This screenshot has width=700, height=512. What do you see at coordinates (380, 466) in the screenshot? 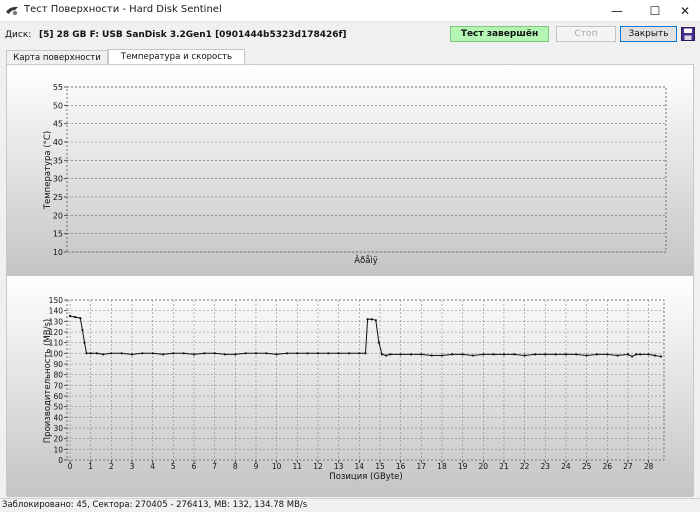
I see `performance-x-tick-label: 15` at bounding box center [380, 466].